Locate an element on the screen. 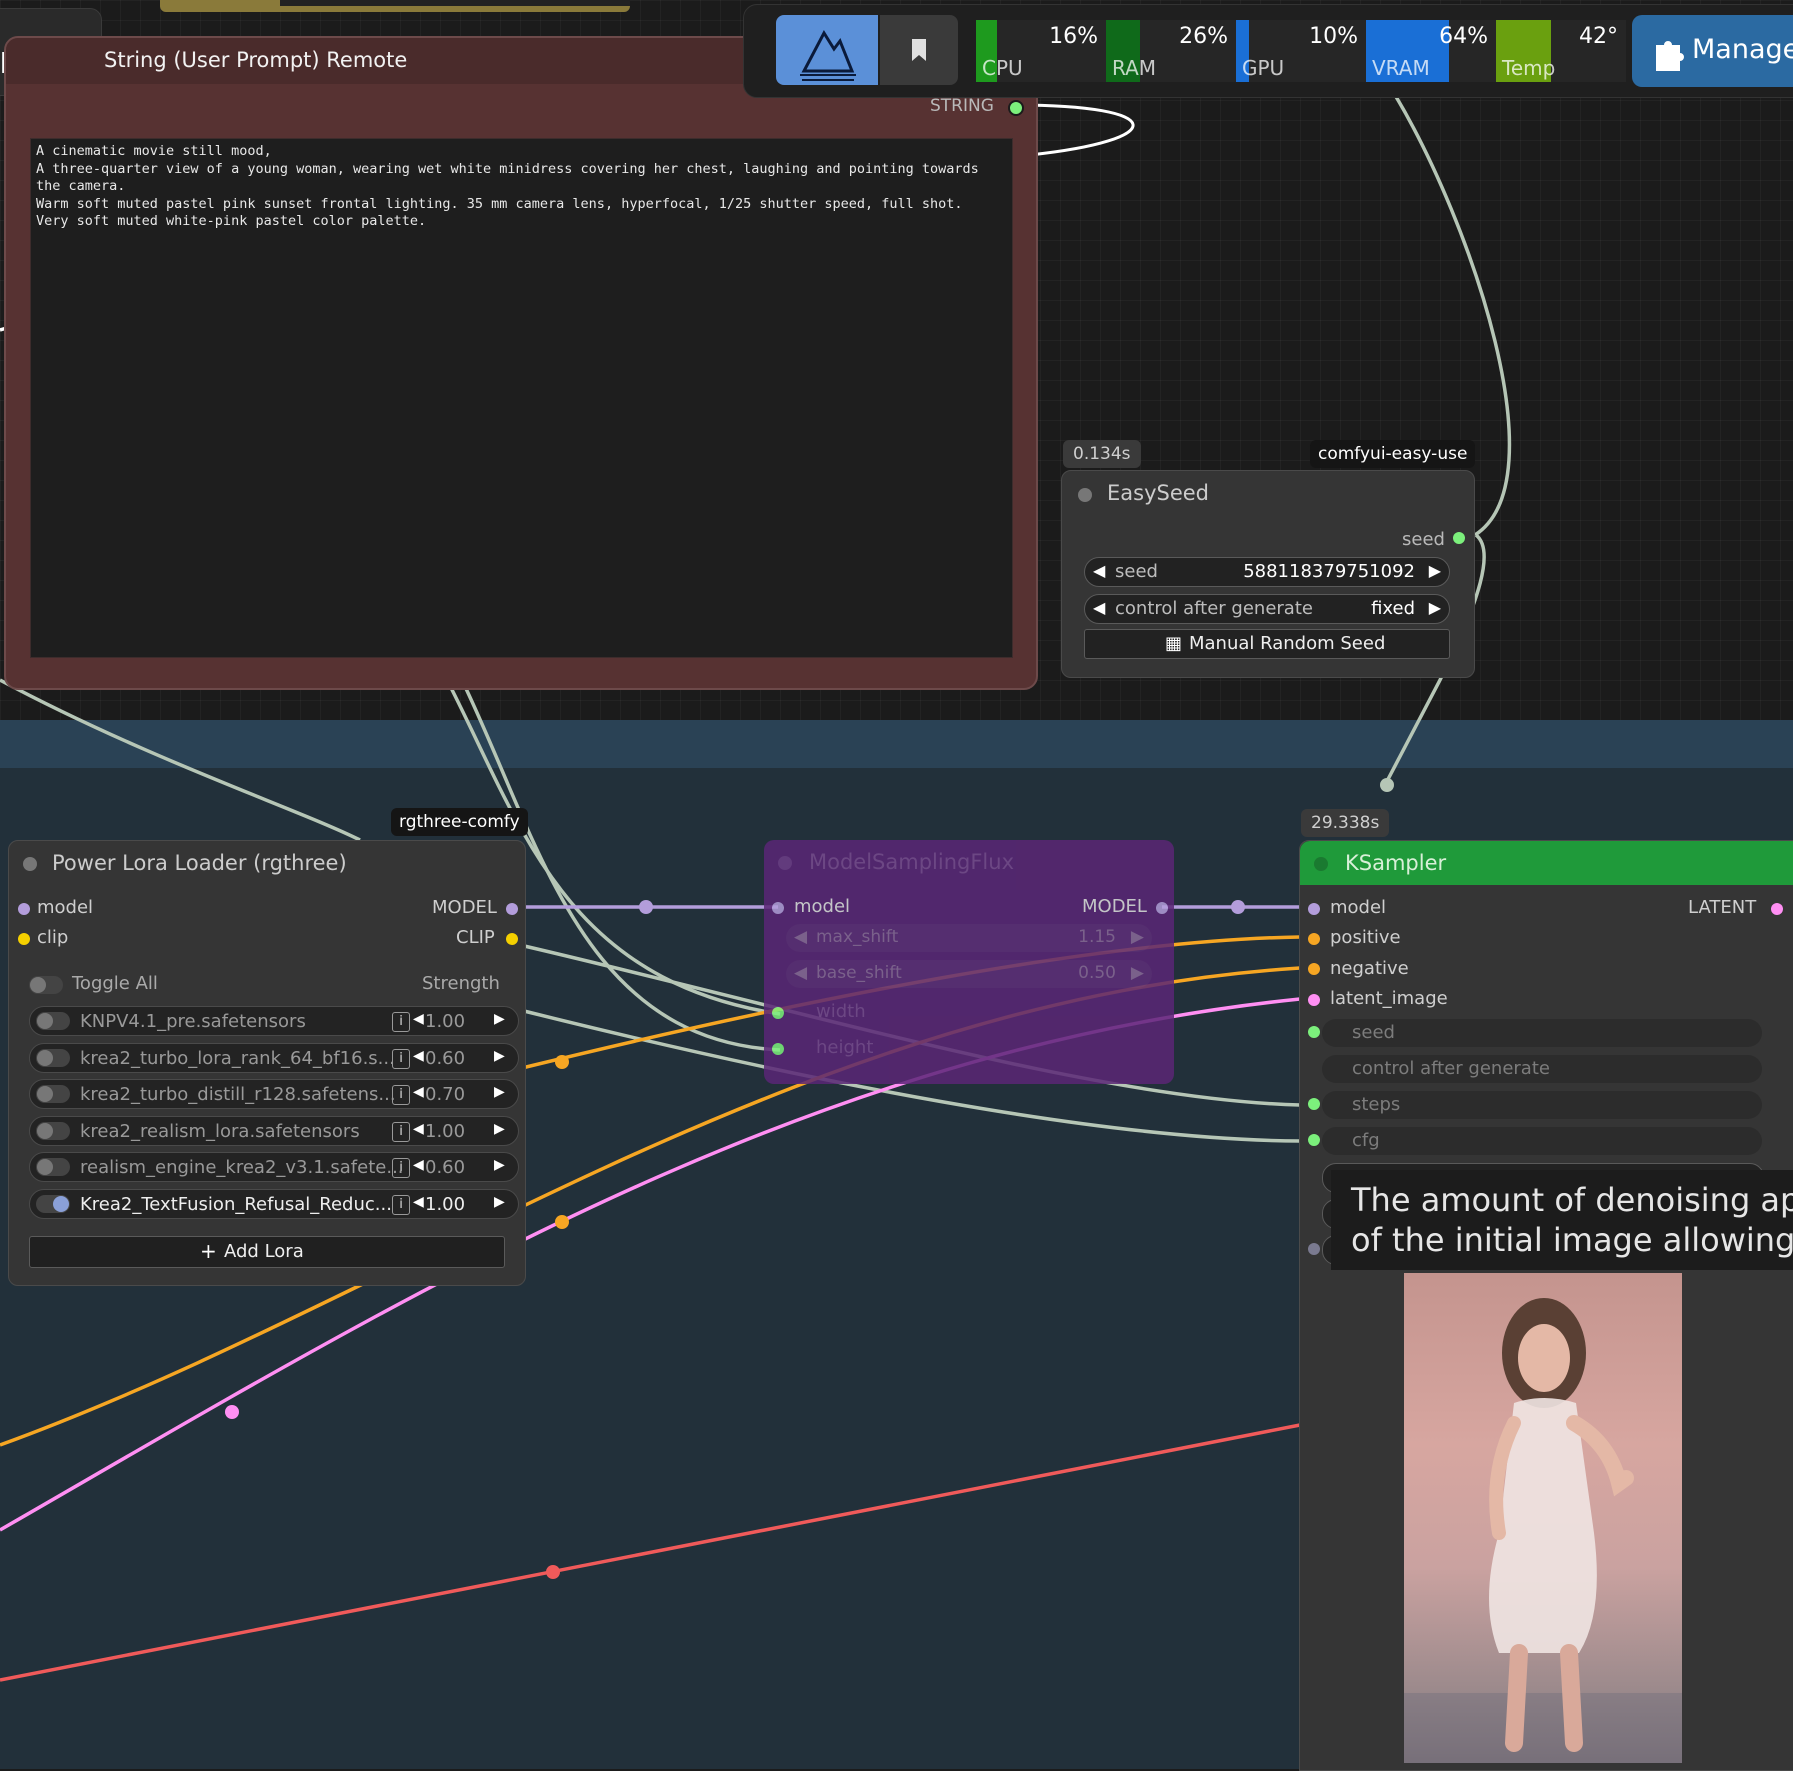 This screenshot has height=1771, width=1793. ks-cfg-input-port is located at coordinates (1314, 1140).